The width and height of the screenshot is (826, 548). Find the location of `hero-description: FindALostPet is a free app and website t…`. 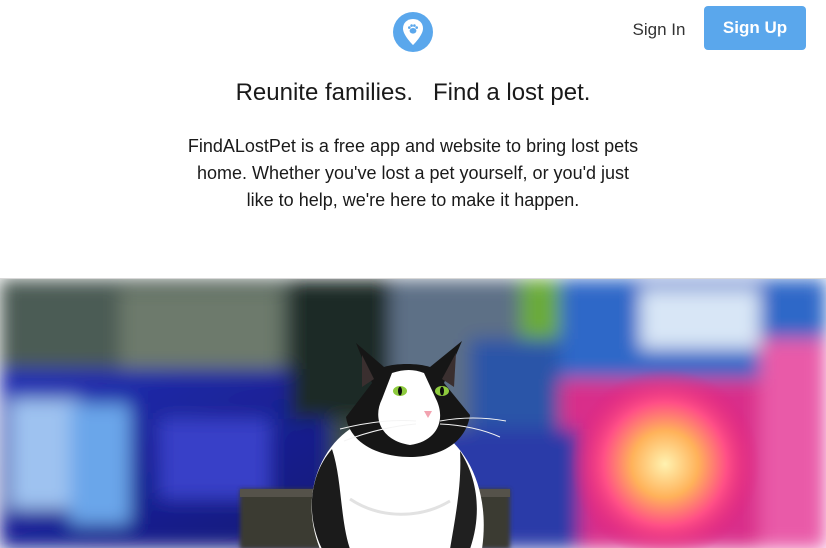

hero-description: FindALostPet is a free app and website t… is located at coordinates (413, 173).